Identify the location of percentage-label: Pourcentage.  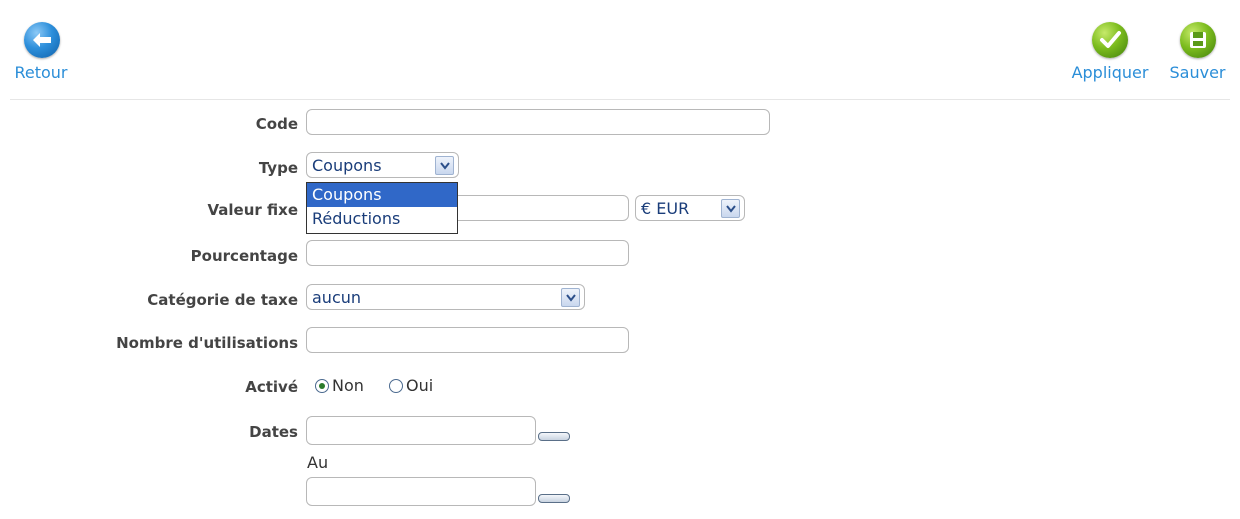
(244, 256).